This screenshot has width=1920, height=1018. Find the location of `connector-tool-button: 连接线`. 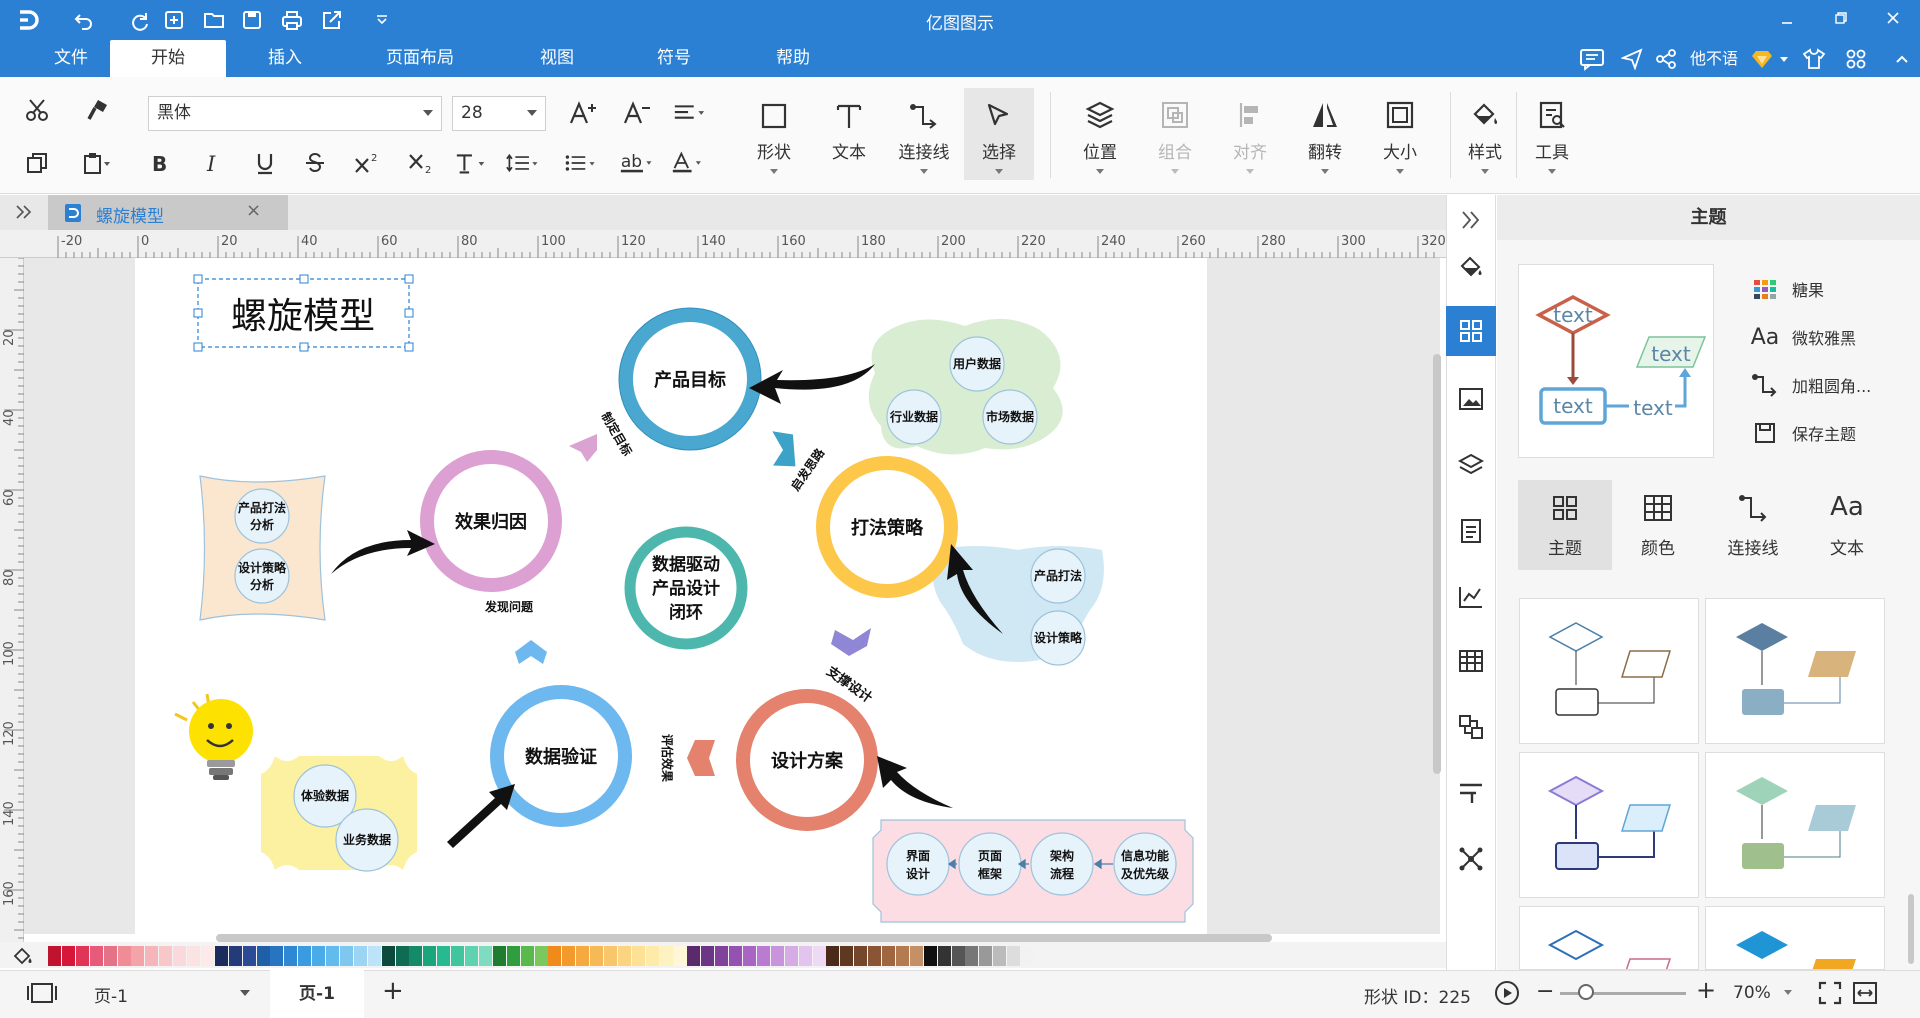

connector-tool-button: 连接线 is located at coordinates (924, 134).